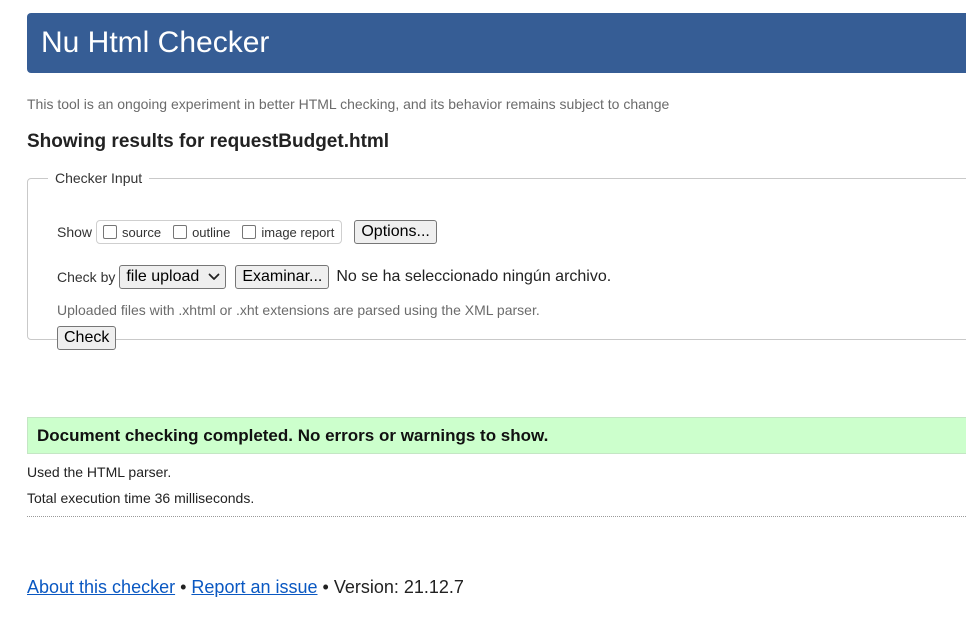 The image size is (966, 630). What do you see at coordinates (87, 338) in the screenshot?
I see `check-button: Check` at bounding box center [87, 338].